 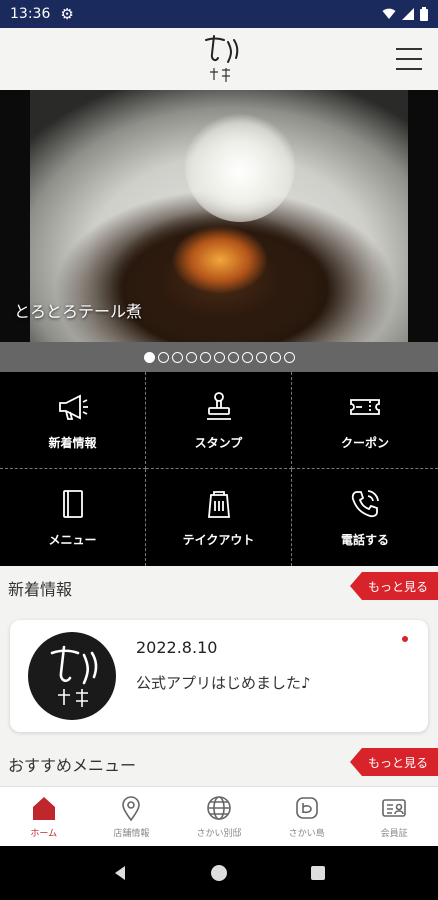 What do you see at coordinates (219, 808) in the screenshot?
I see `globe-icon` at bounding box center [219, 808].